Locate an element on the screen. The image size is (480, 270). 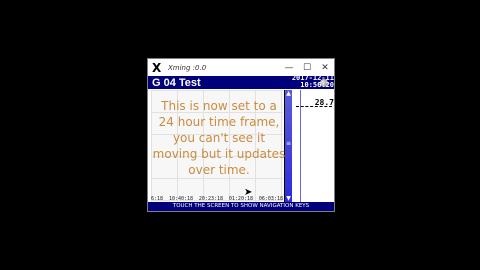
scroll-up-icon: ▲ is located at coordinates (288, 93).